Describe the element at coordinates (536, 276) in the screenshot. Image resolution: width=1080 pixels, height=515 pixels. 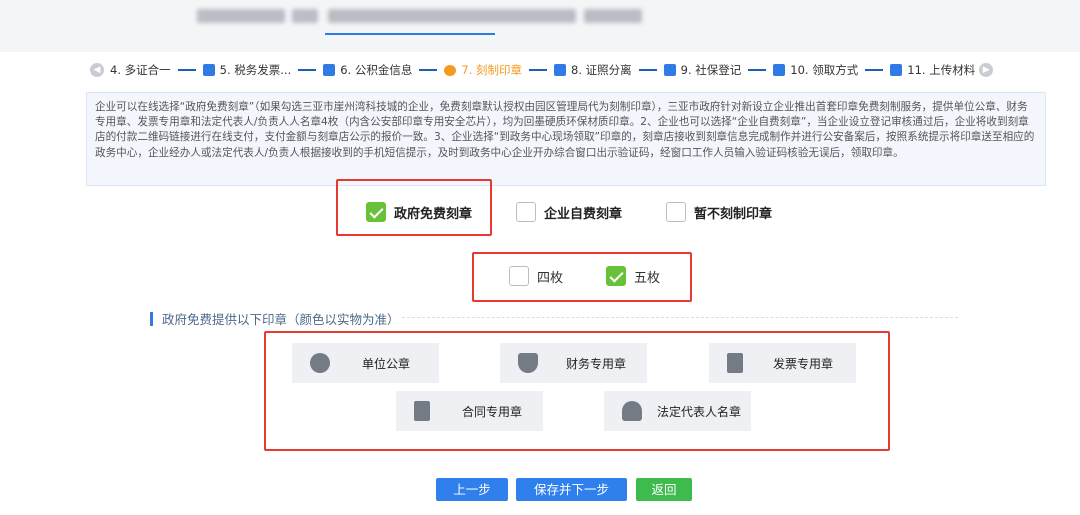
I see `option-four: 四枚` at that location.